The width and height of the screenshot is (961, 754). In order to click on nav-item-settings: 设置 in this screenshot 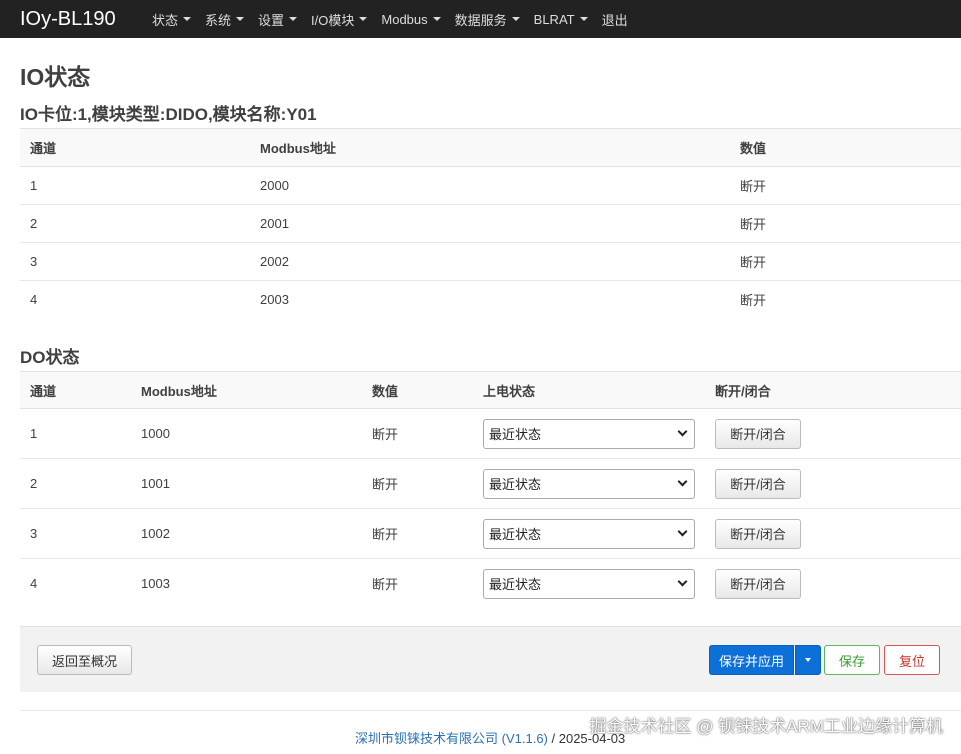, I will do `click(277, 19)`.